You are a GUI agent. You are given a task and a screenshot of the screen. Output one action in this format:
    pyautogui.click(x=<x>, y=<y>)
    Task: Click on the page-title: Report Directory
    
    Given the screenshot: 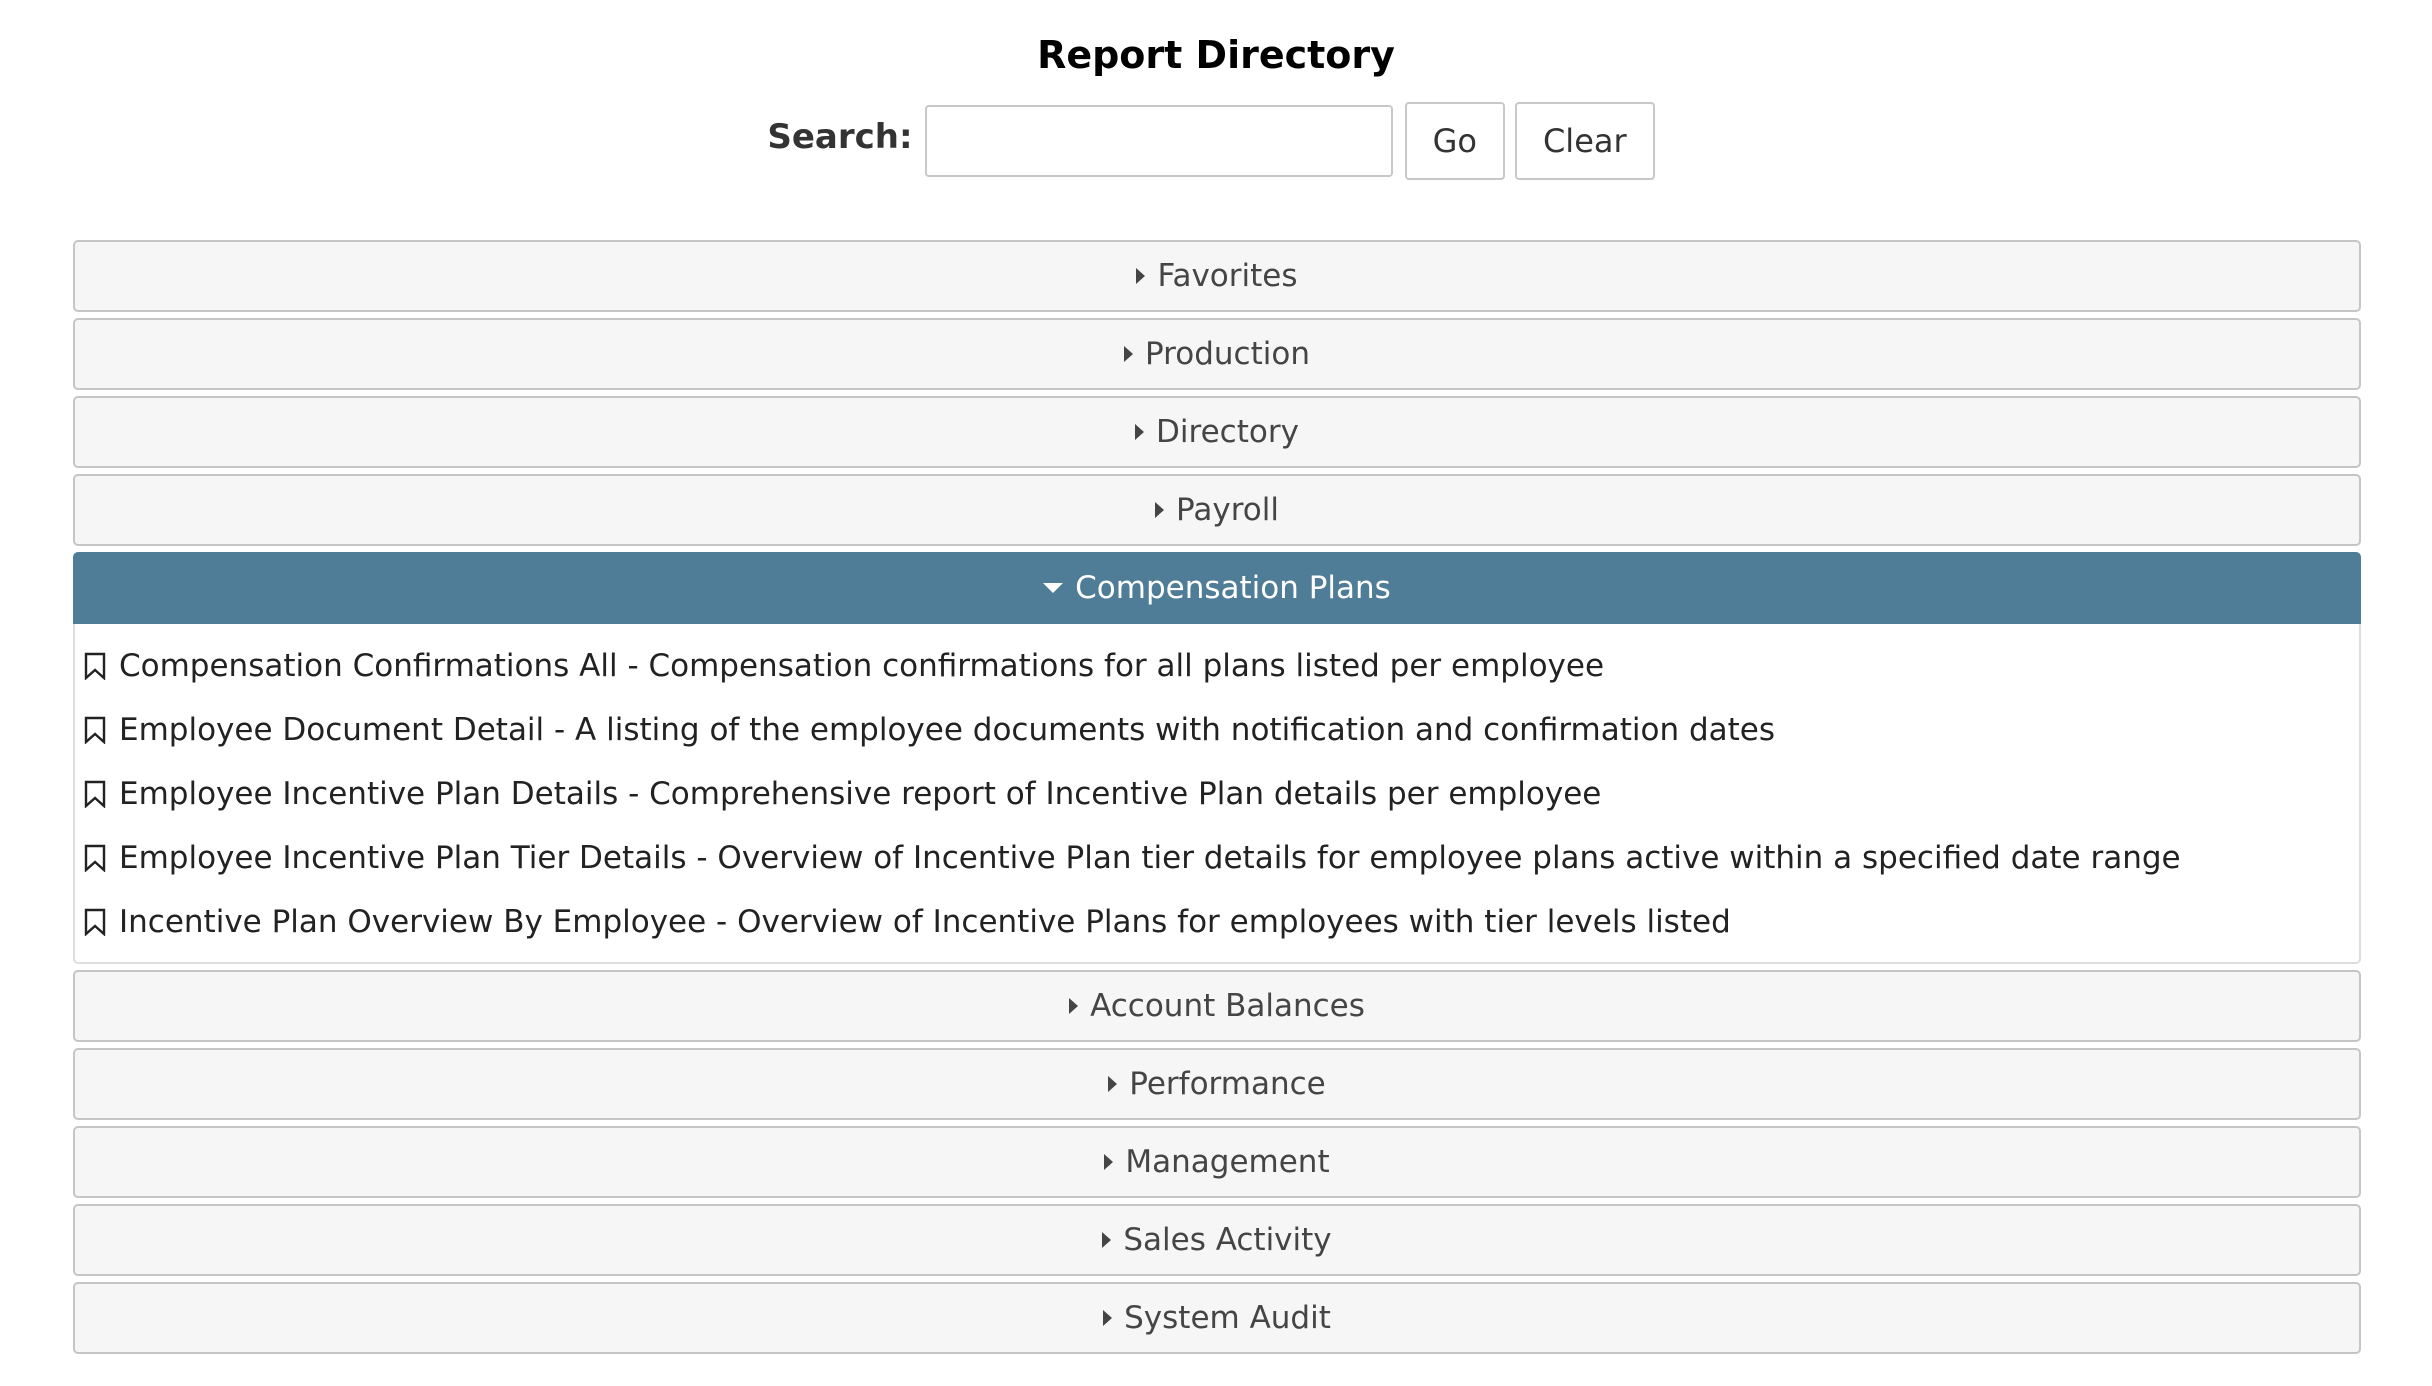 What is the action you would take?
    pyautogui.click(x=1216, y=55)
    